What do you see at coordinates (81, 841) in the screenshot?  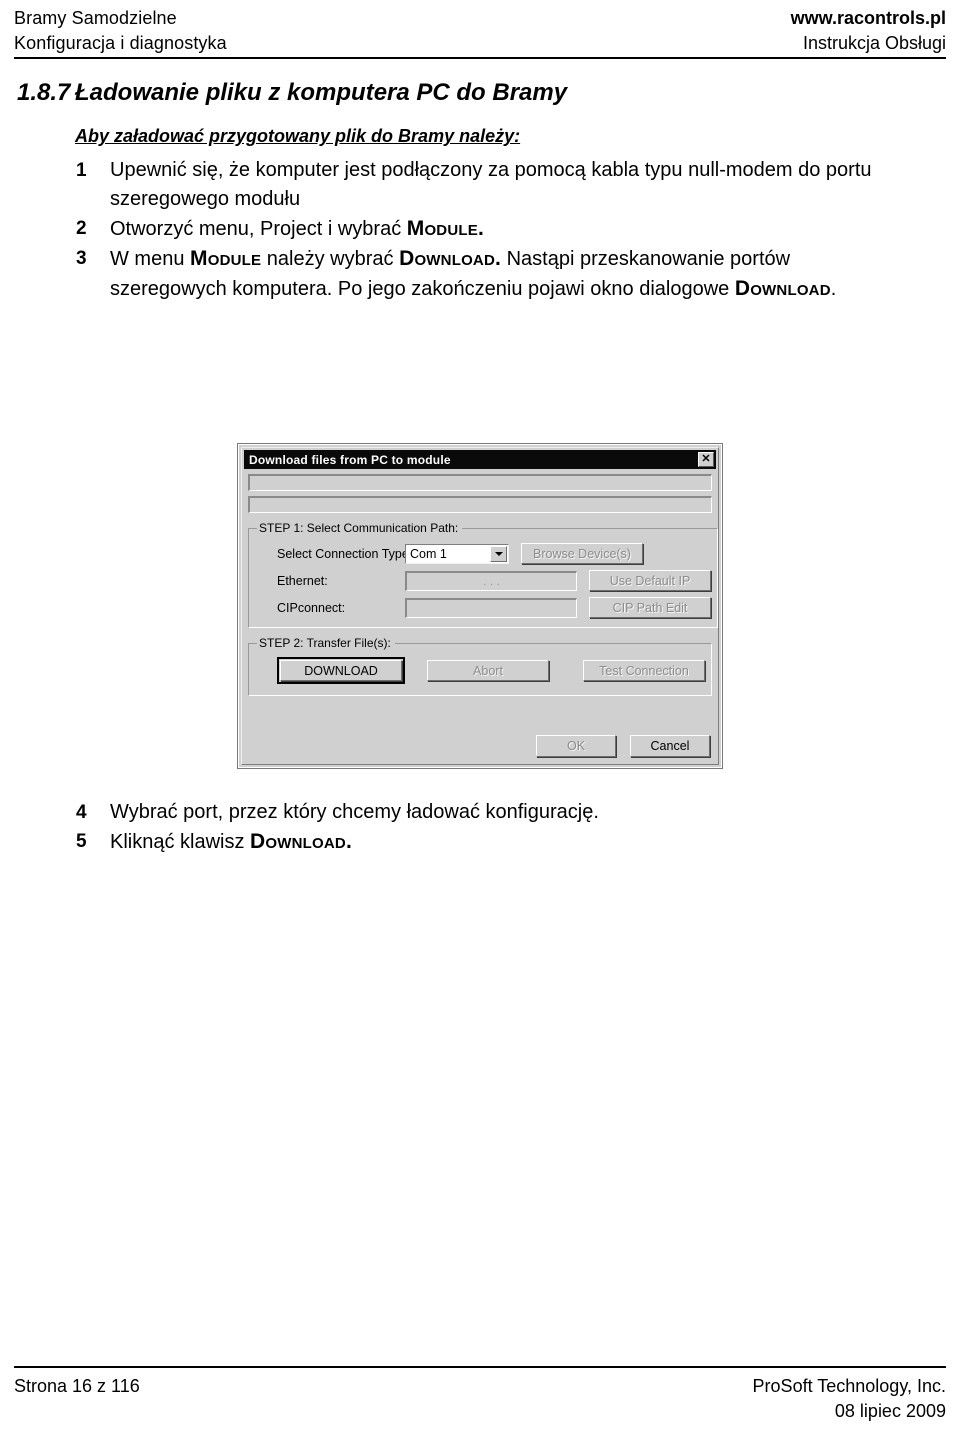 I see `list-item-number: 5` at bounding box center [81, 841].